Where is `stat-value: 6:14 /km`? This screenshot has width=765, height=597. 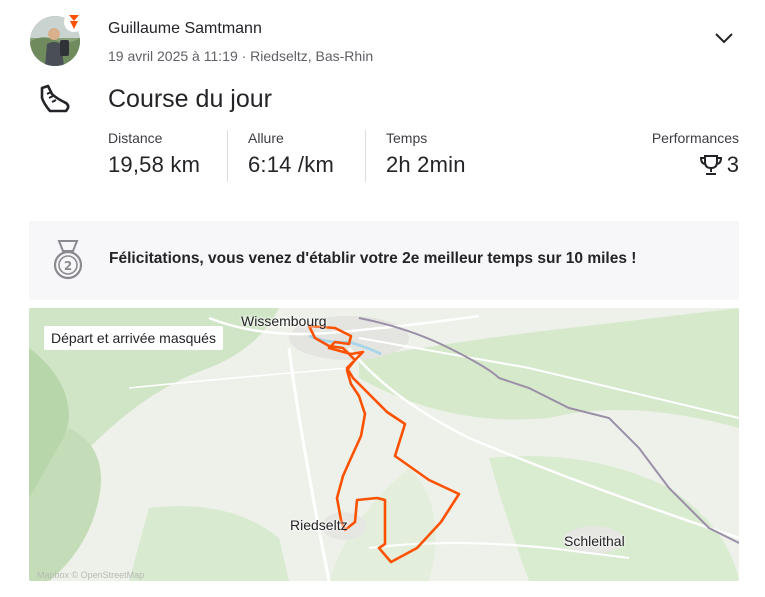 stat-value: 6:14 /km is located at coordinates (291, 164).